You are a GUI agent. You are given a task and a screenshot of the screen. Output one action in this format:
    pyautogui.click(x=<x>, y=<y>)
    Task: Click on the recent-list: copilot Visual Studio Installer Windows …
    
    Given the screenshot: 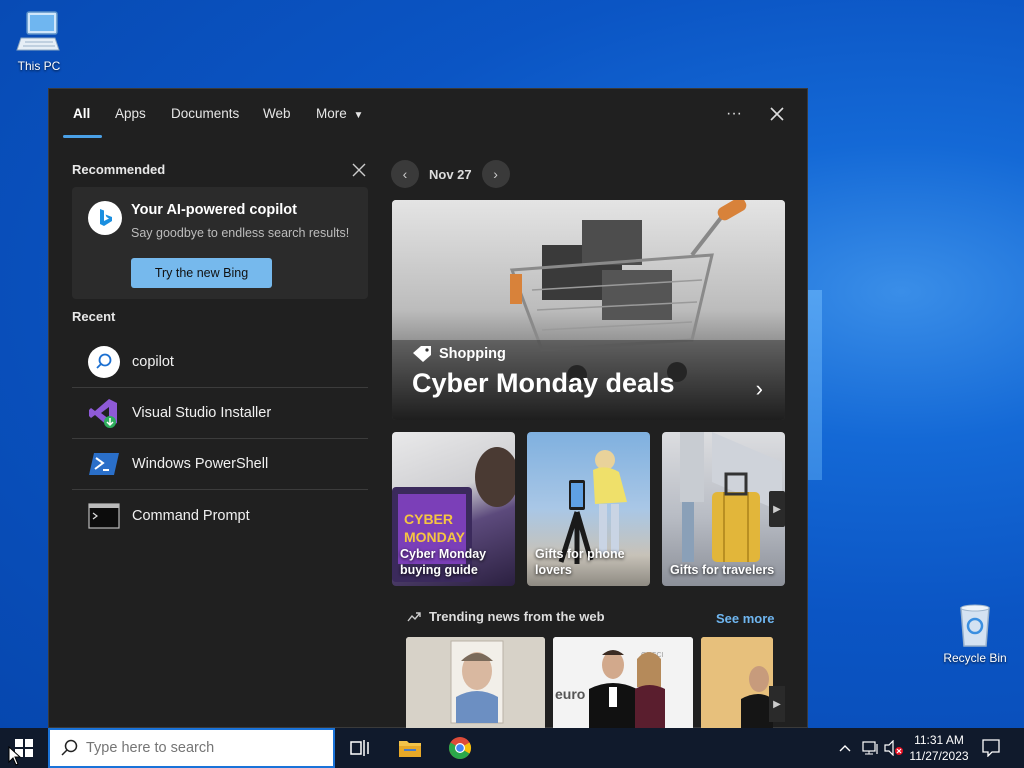 What is the action you would take?
    pyautogui.click(x=220, y=439)
    